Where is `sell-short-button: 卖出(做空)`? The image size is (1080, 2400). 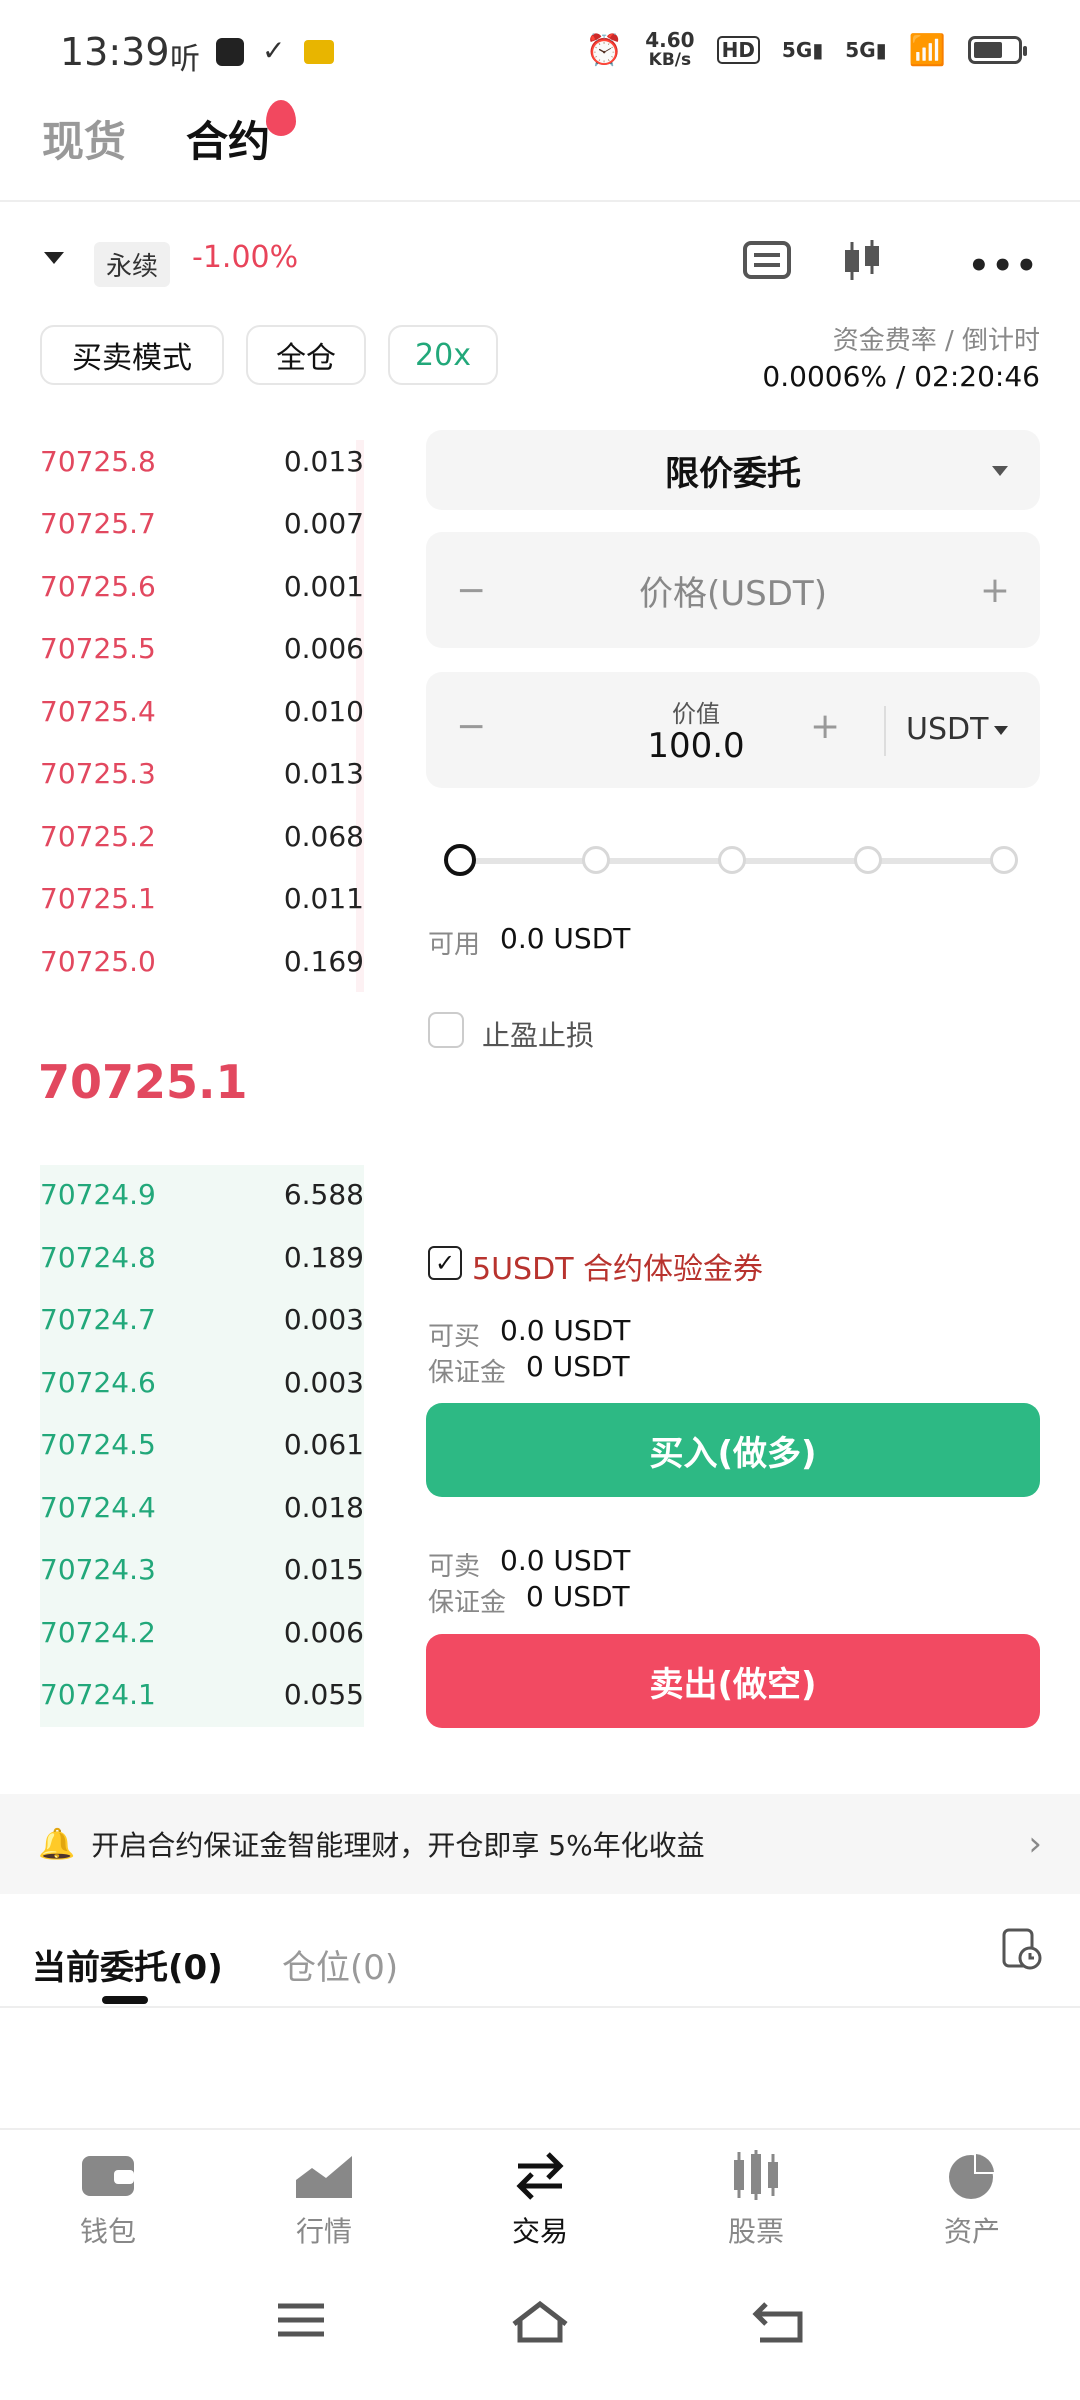
sell-short-button: 卖出(做空) is located at coordinates (733, 1681).